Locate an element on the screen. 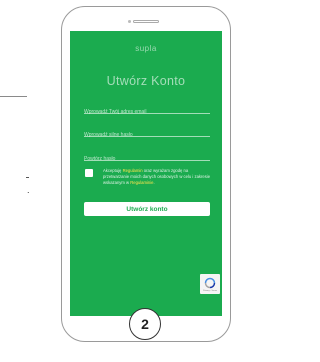  repeat-password-field is located at coordinates (147, 154).